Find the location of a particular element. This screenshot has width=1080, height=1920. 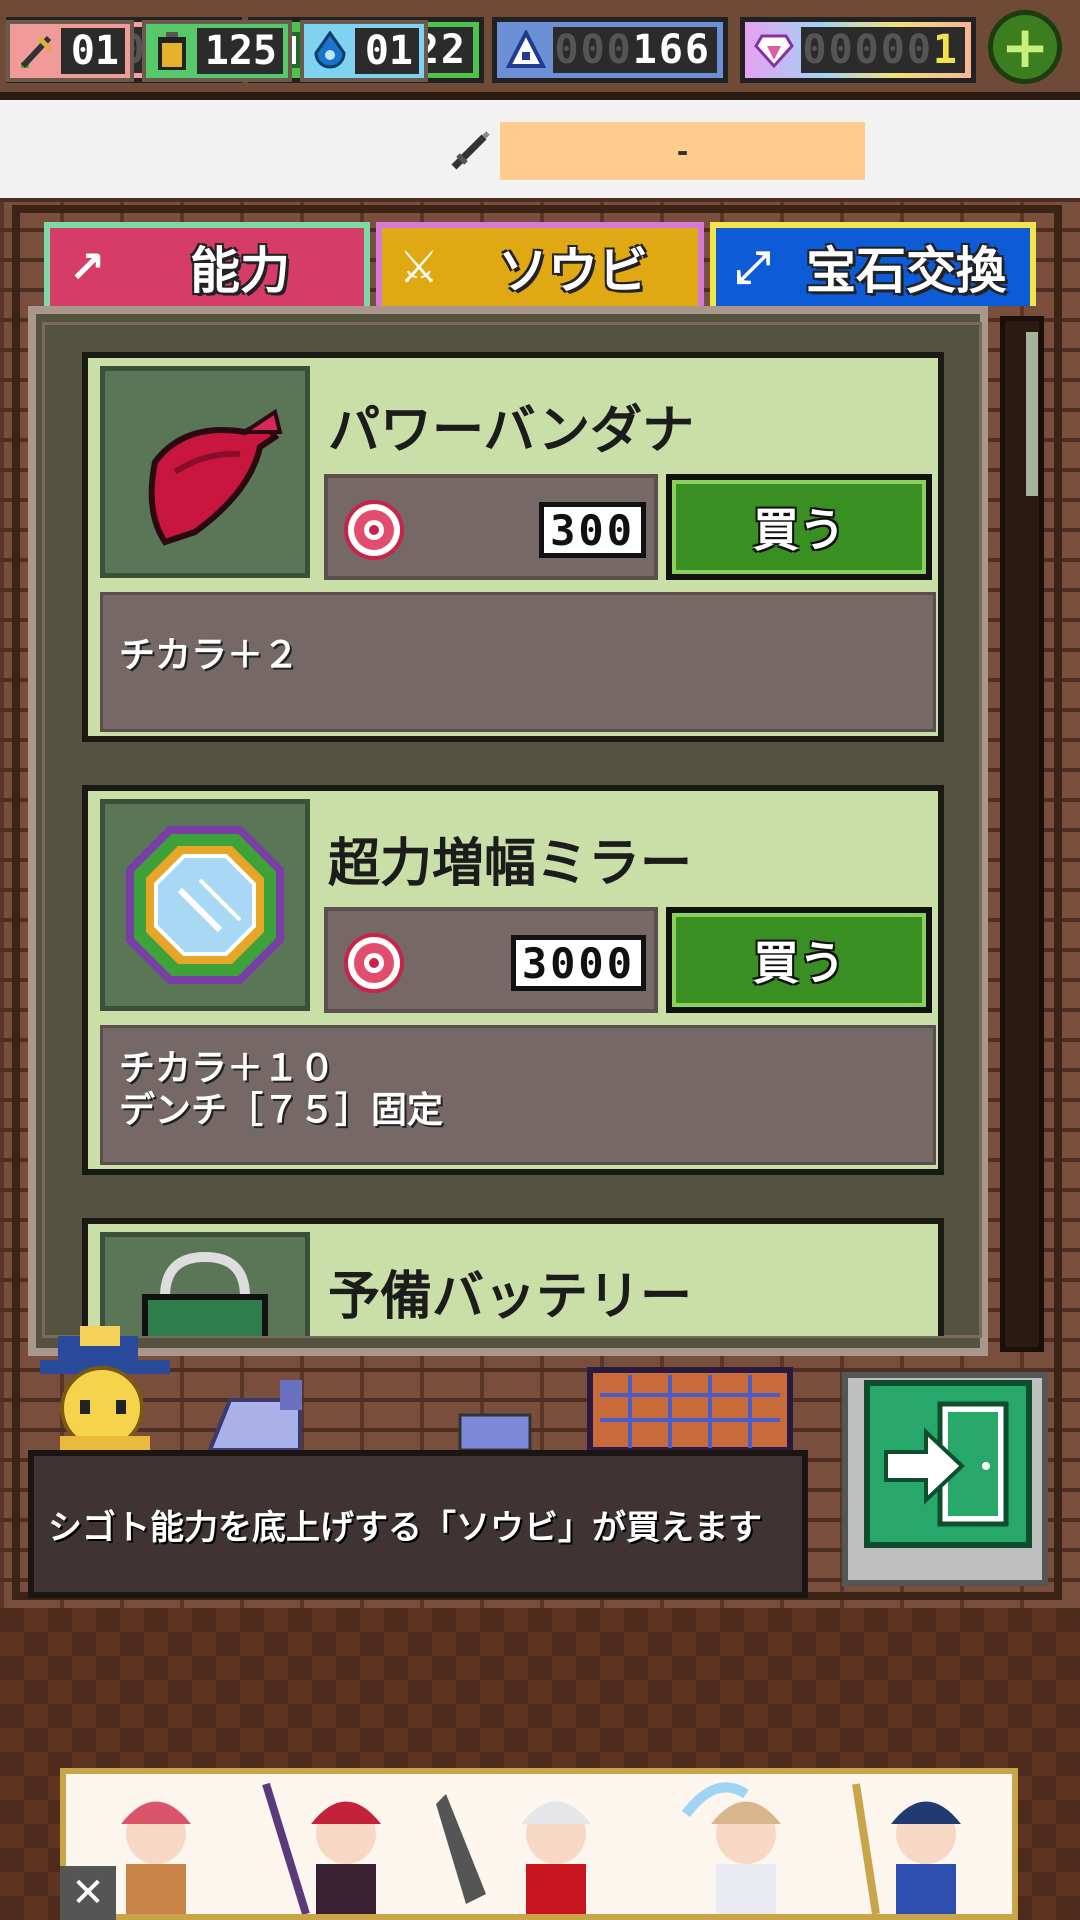

shopkeeper-icon is located at coordinates (105, 1390).